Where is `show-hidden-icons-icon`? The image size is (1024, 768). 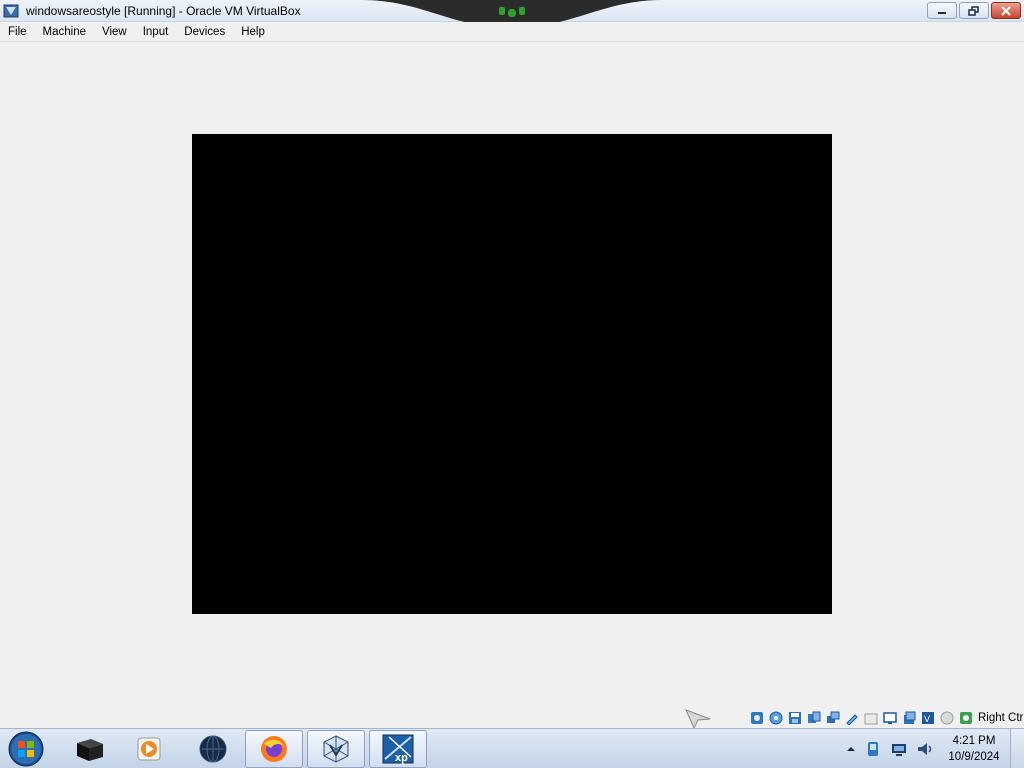 show-hidden-icons-icon is located at coordinates (851, 749).